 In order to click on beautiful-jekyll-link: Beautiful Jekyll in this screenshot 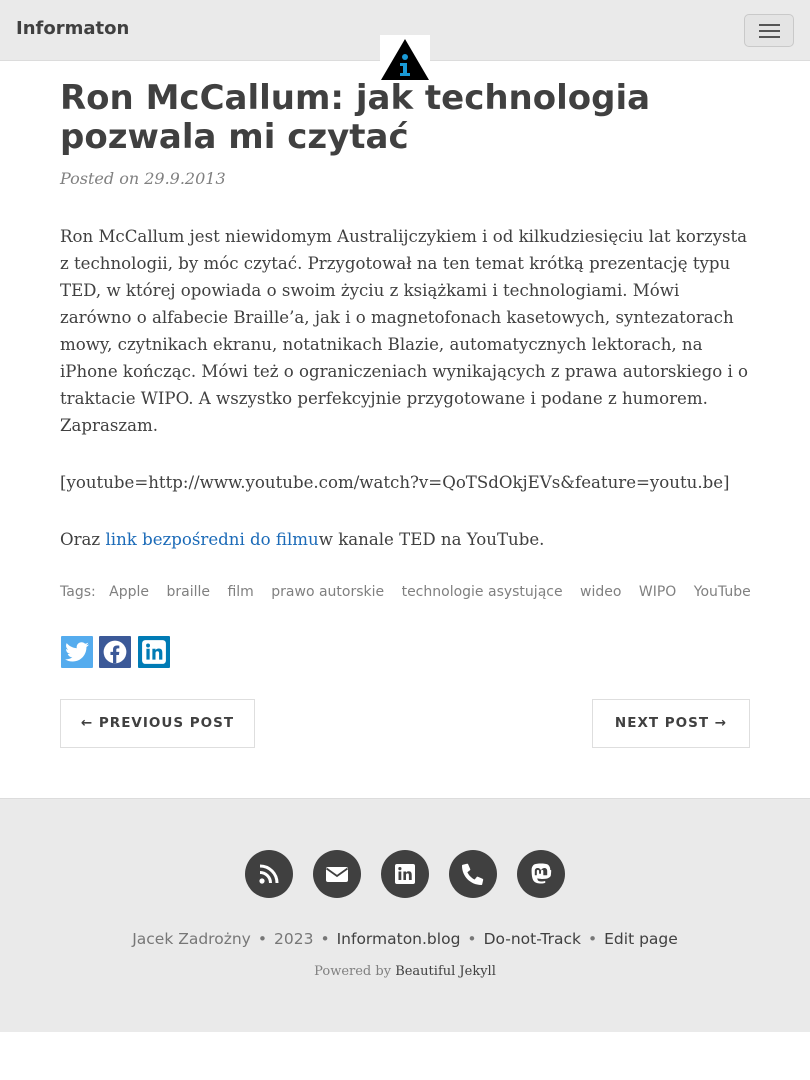, I will do `click(445, 971)`.